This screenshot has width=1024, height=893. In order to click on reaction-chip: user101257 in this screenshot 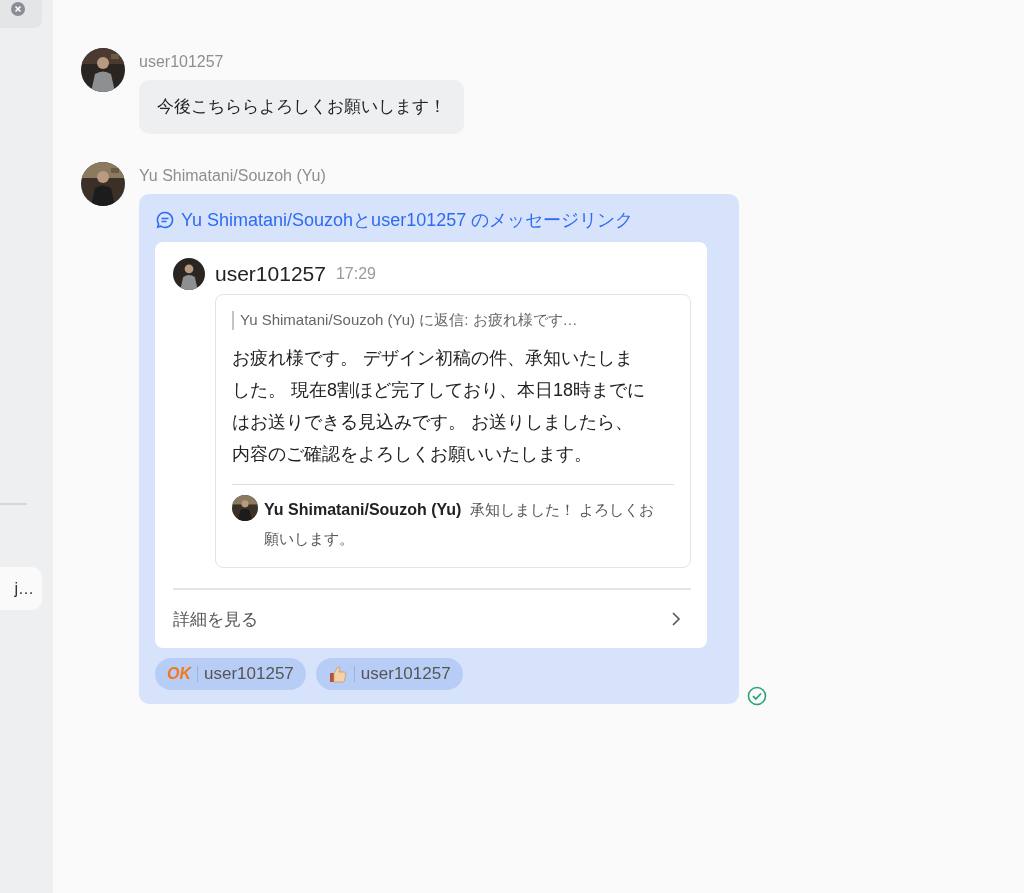, I will do `click(389, 674)`.